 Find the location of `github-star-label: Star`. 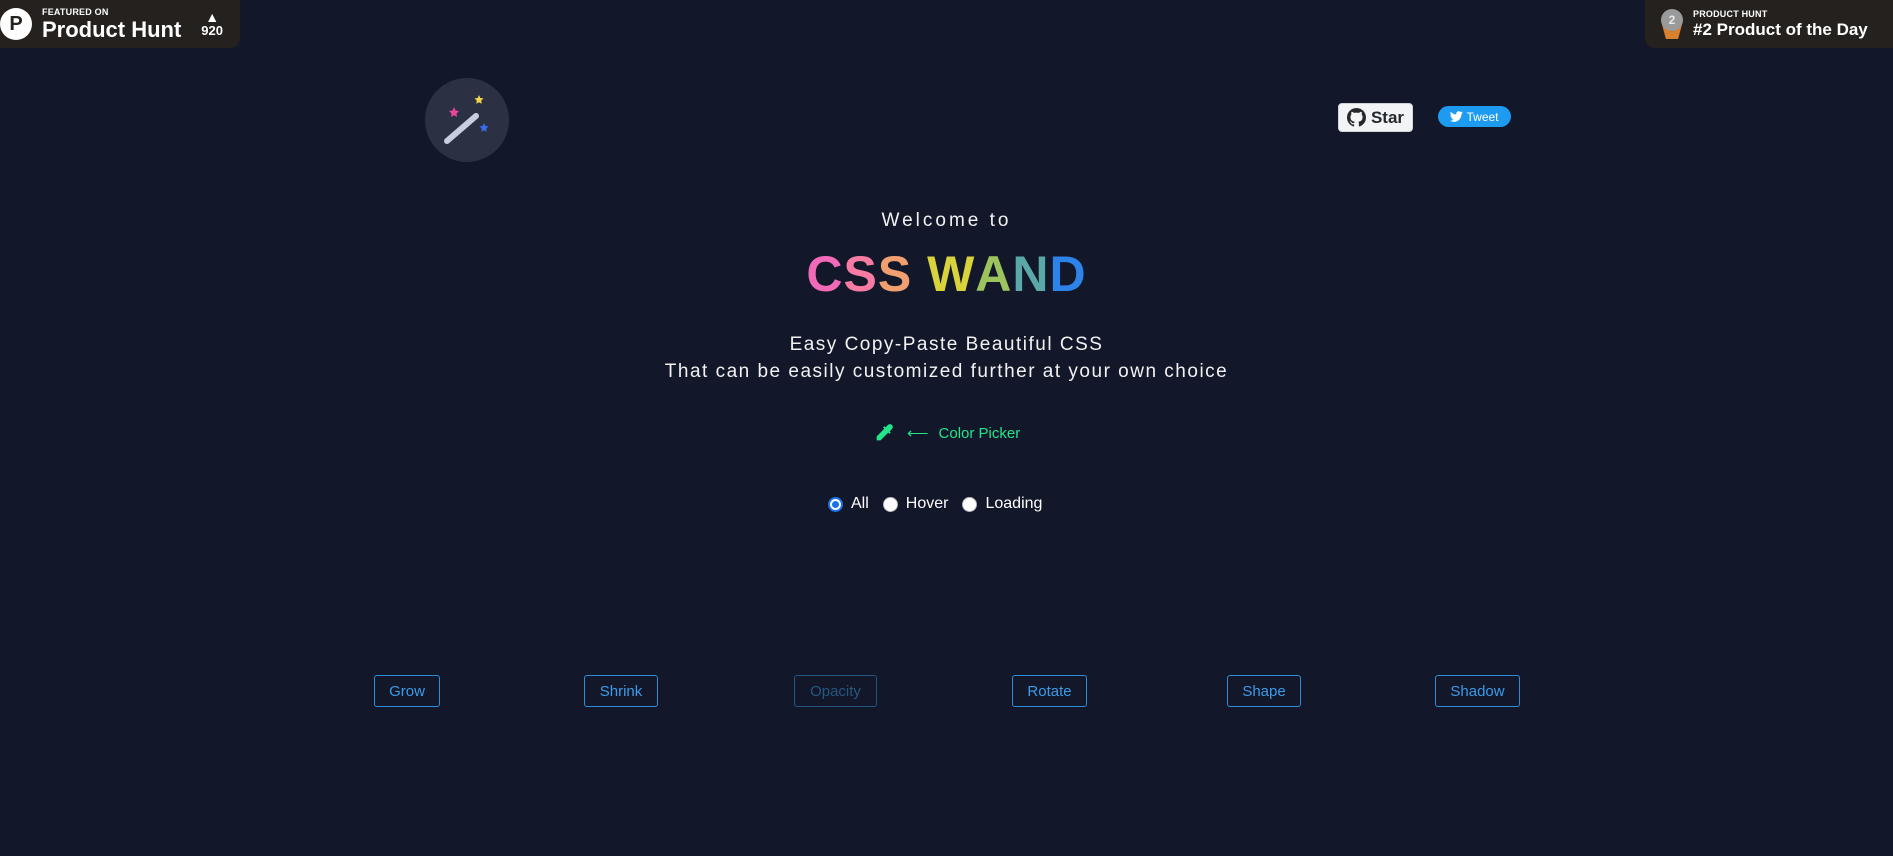

github-star-label: Star is located at coordinates (1387, 117).